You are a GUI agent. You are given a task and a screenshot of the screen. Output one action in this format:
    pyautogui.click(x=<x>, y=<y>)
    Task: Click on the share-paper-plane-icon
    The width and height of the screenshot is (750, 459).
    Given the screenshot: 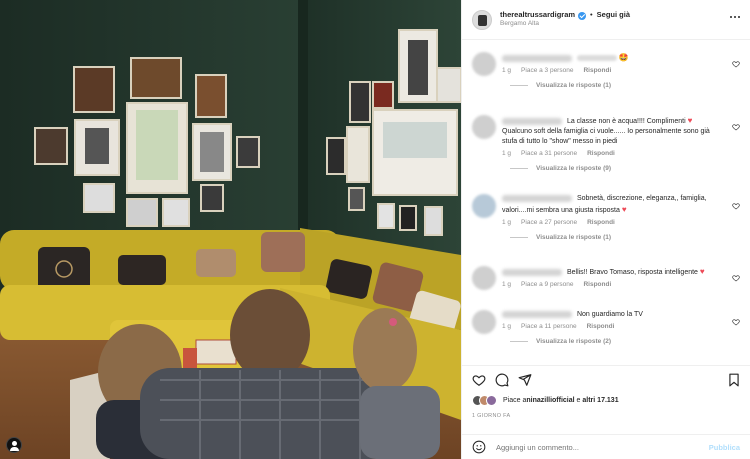 What is the action you would take?
    pyautogui.click(x=525, y=380)
    